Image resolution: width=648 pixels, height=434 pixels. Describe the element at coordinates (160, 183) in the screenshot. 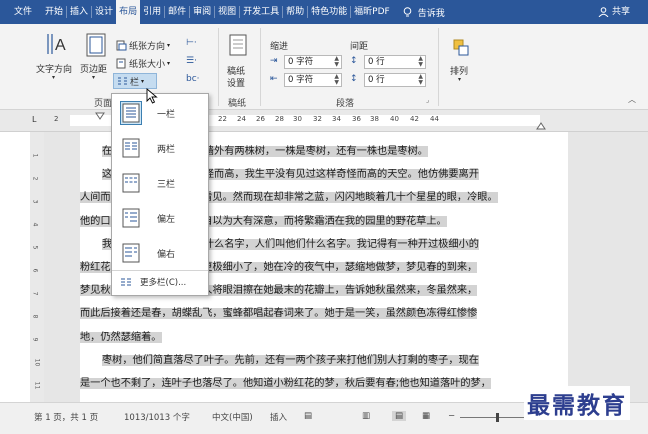

I see `columns-option-three-columns: 三栏` at that location.